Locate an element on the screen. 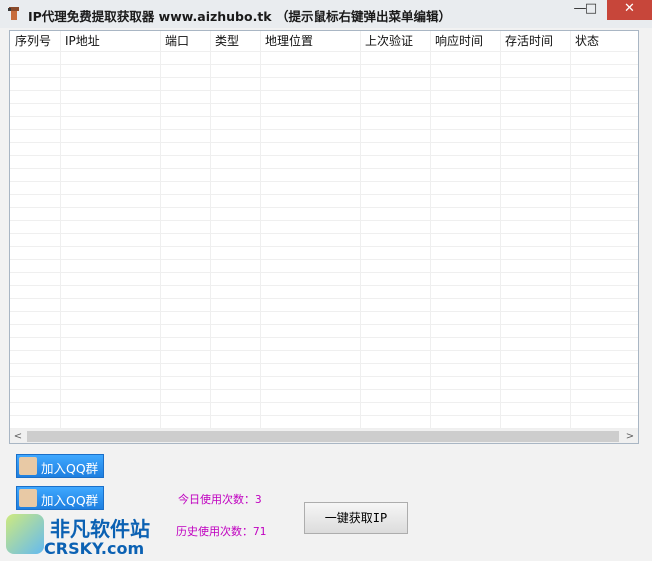  history-usage-value: 71 is located at coordinates (260, 531).